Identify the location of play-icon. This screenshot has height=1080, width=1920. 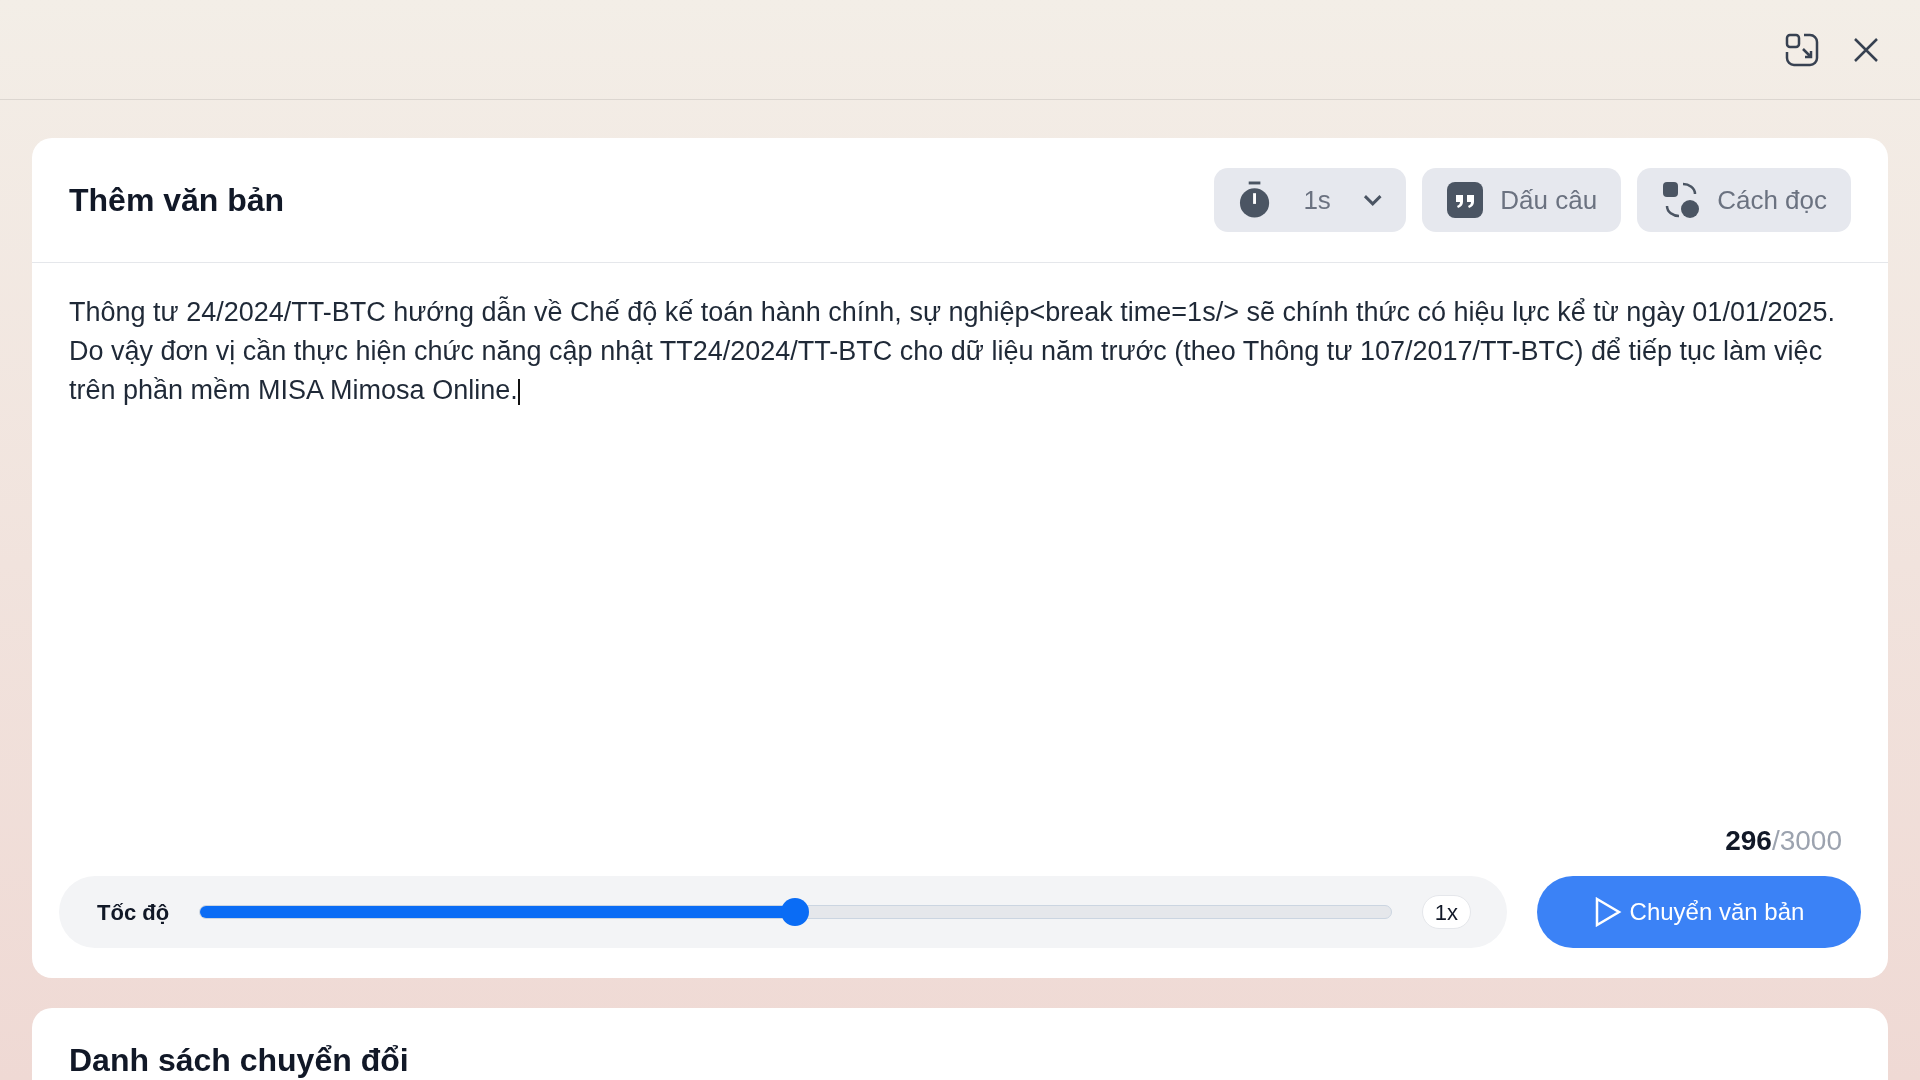
(1607, 912).